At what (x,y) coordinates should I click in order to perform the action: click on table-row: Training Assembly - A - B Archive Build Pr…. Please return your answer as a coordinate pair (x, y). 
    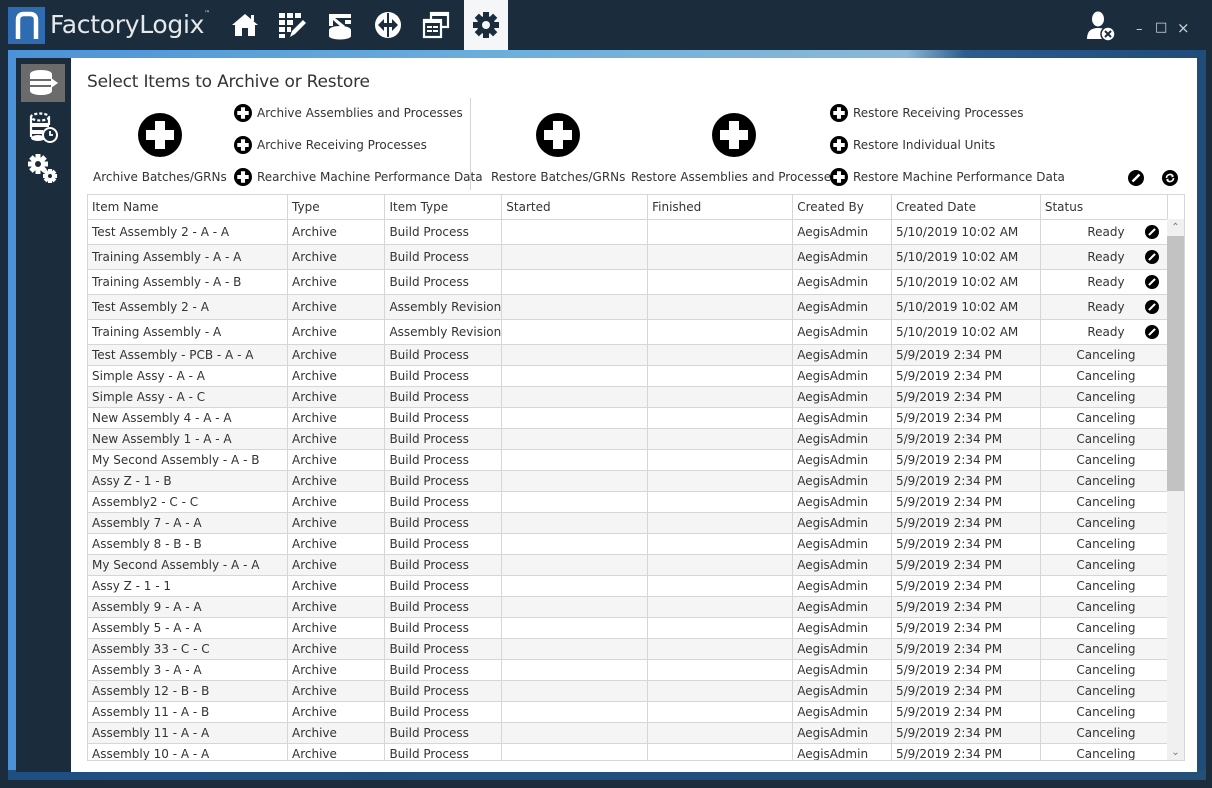
    Looking at the image, I should click on (636, 282).